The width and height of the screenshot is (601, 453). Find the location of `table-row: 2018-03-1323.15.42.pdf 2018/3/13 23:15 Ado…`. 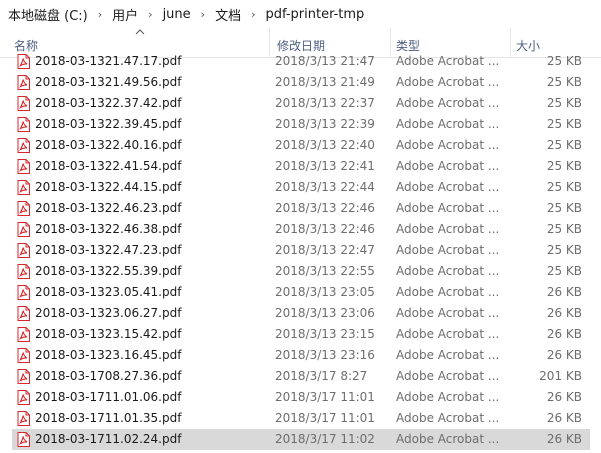

table-row: 2018-03-1323.15.42.pdf 2018/3/13 23:15 Ado… is located at coordinates (301, 334).